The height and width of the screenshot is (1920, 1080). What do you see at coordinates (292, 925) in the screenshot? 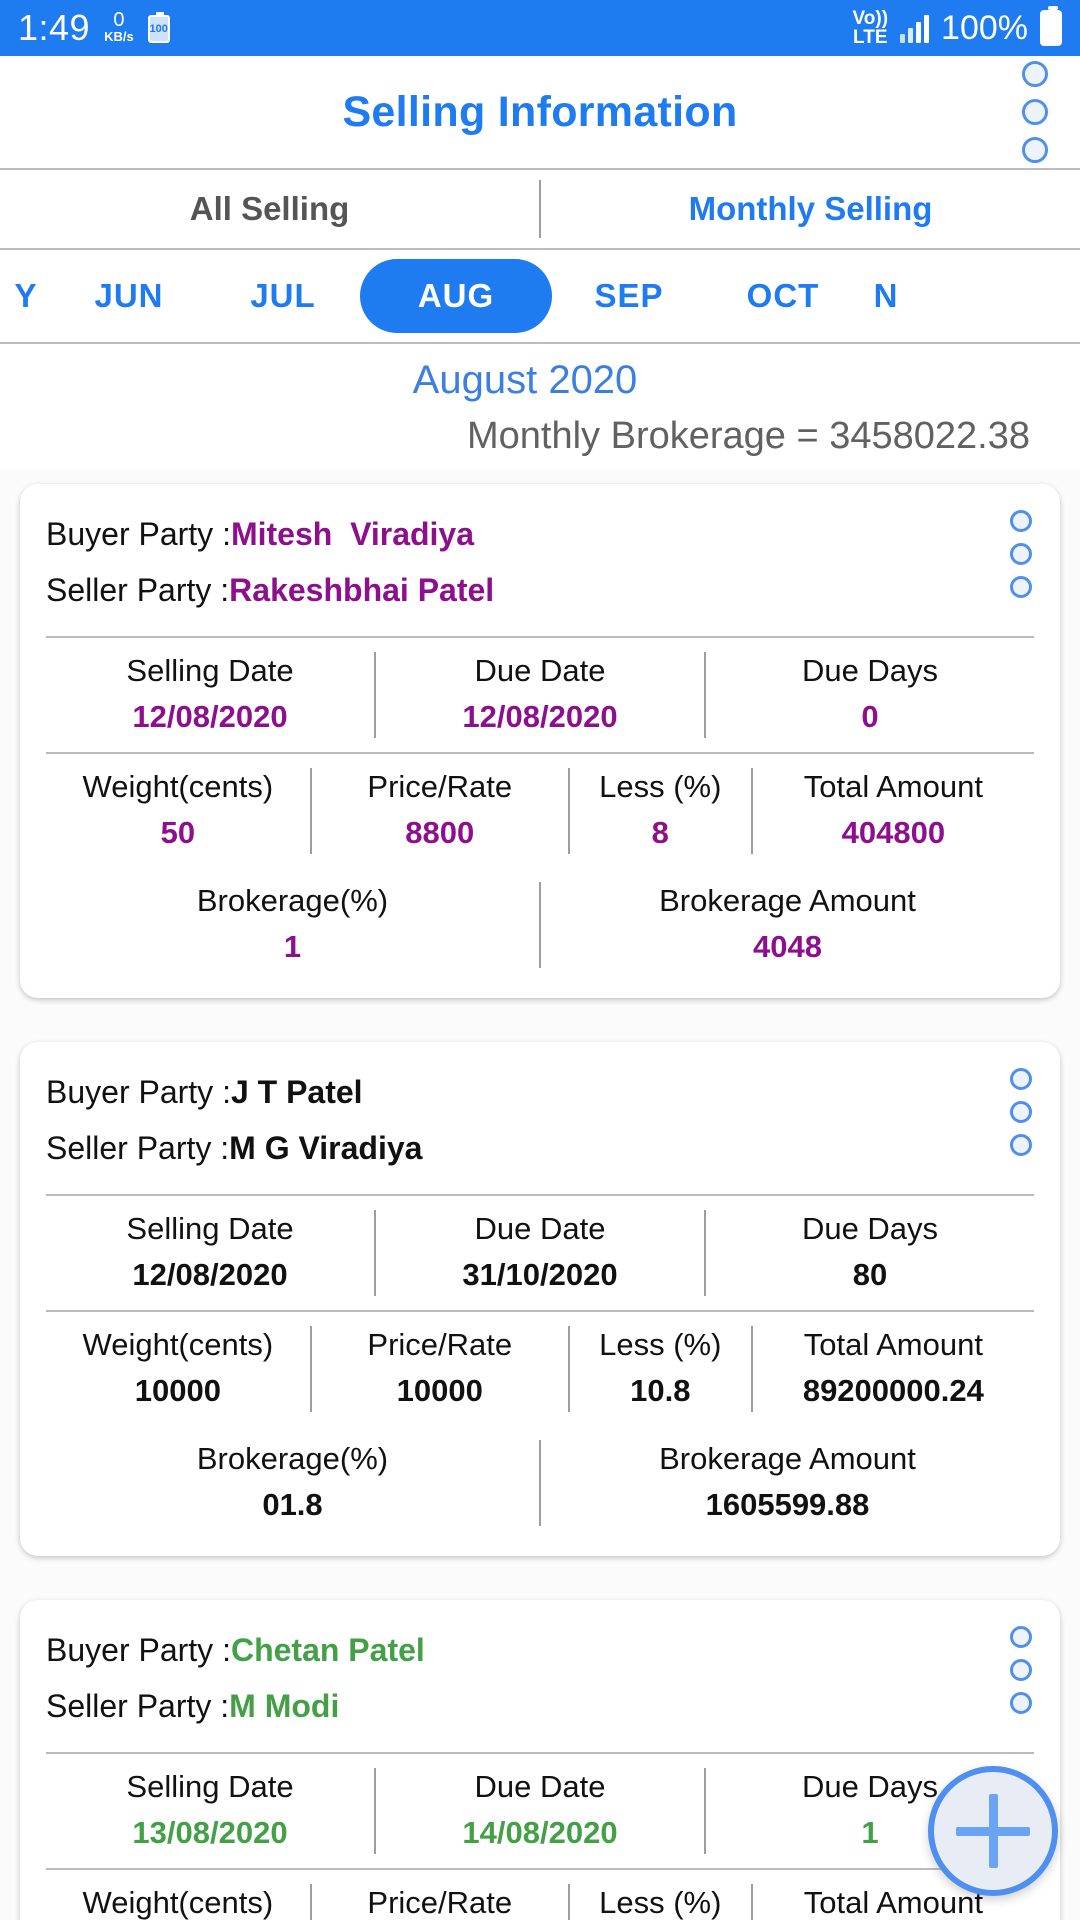
I see `brokerage-pct-cell: Brokerage(%) 1` at bounding box center [292, 925].